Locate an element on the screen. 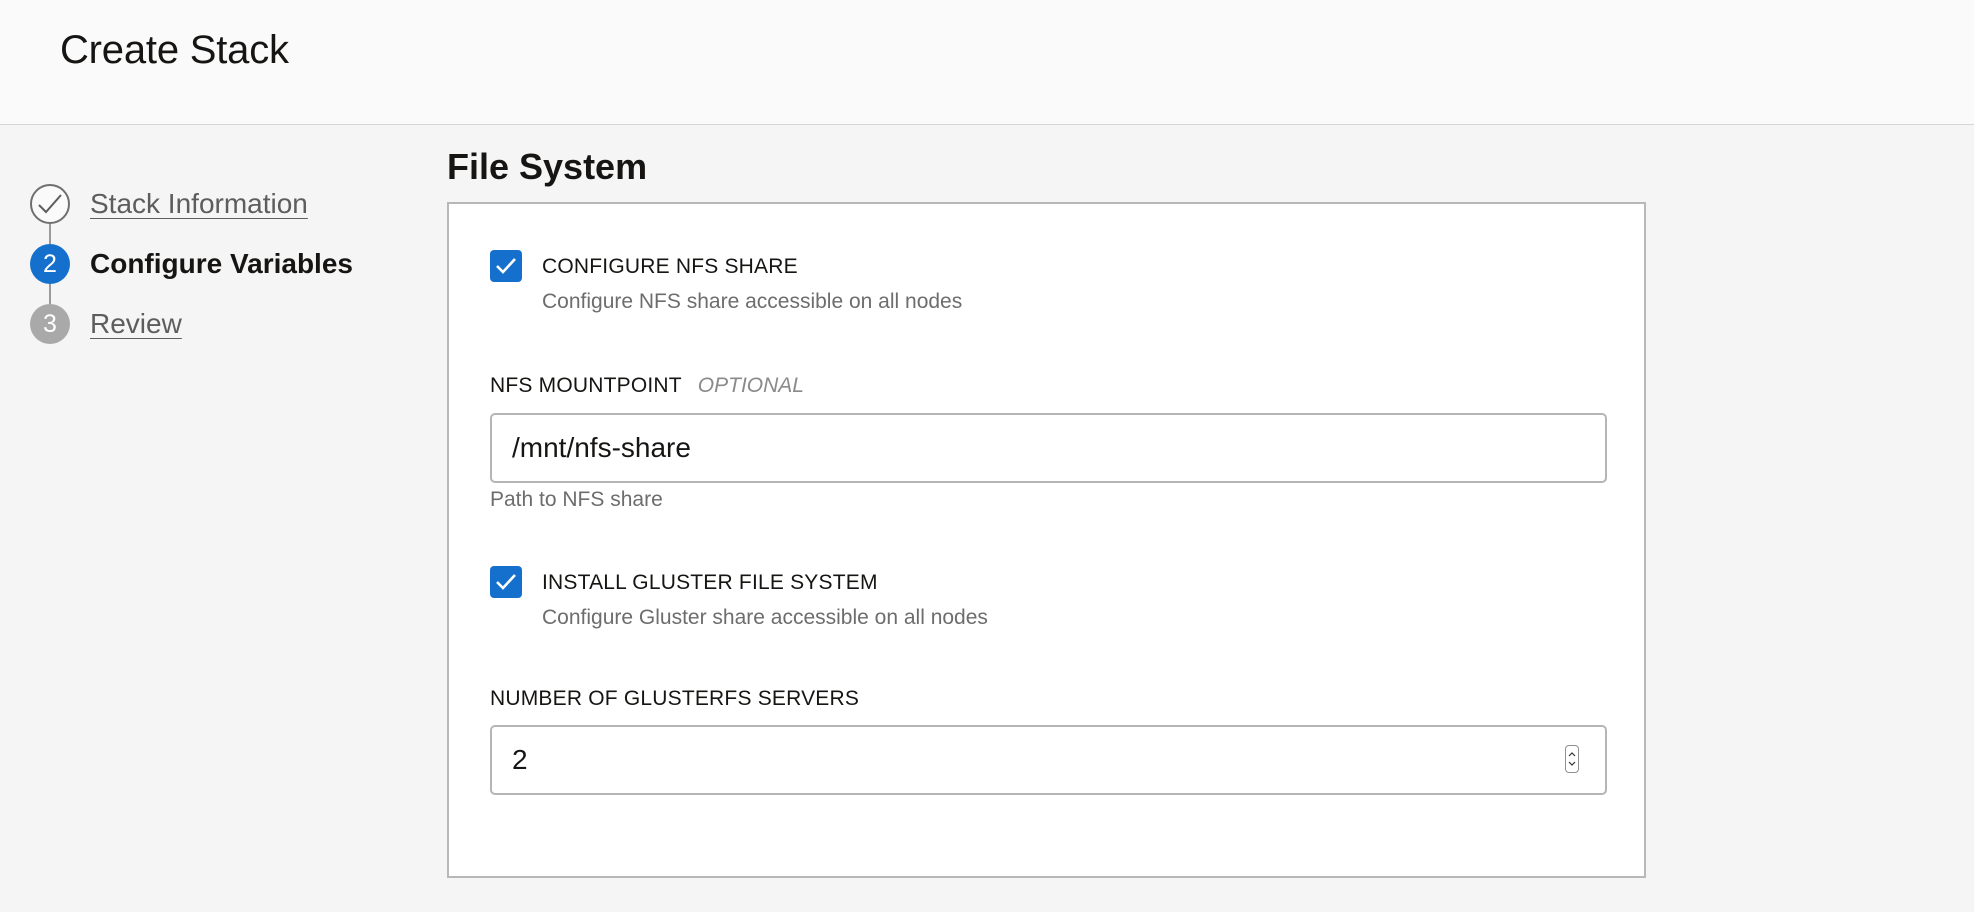 This screenshot has width=1974, height=912. nfs-mountpoint-label: NFS MOUNTPOINT OPTIONAL is located at coordinates (647, 386).